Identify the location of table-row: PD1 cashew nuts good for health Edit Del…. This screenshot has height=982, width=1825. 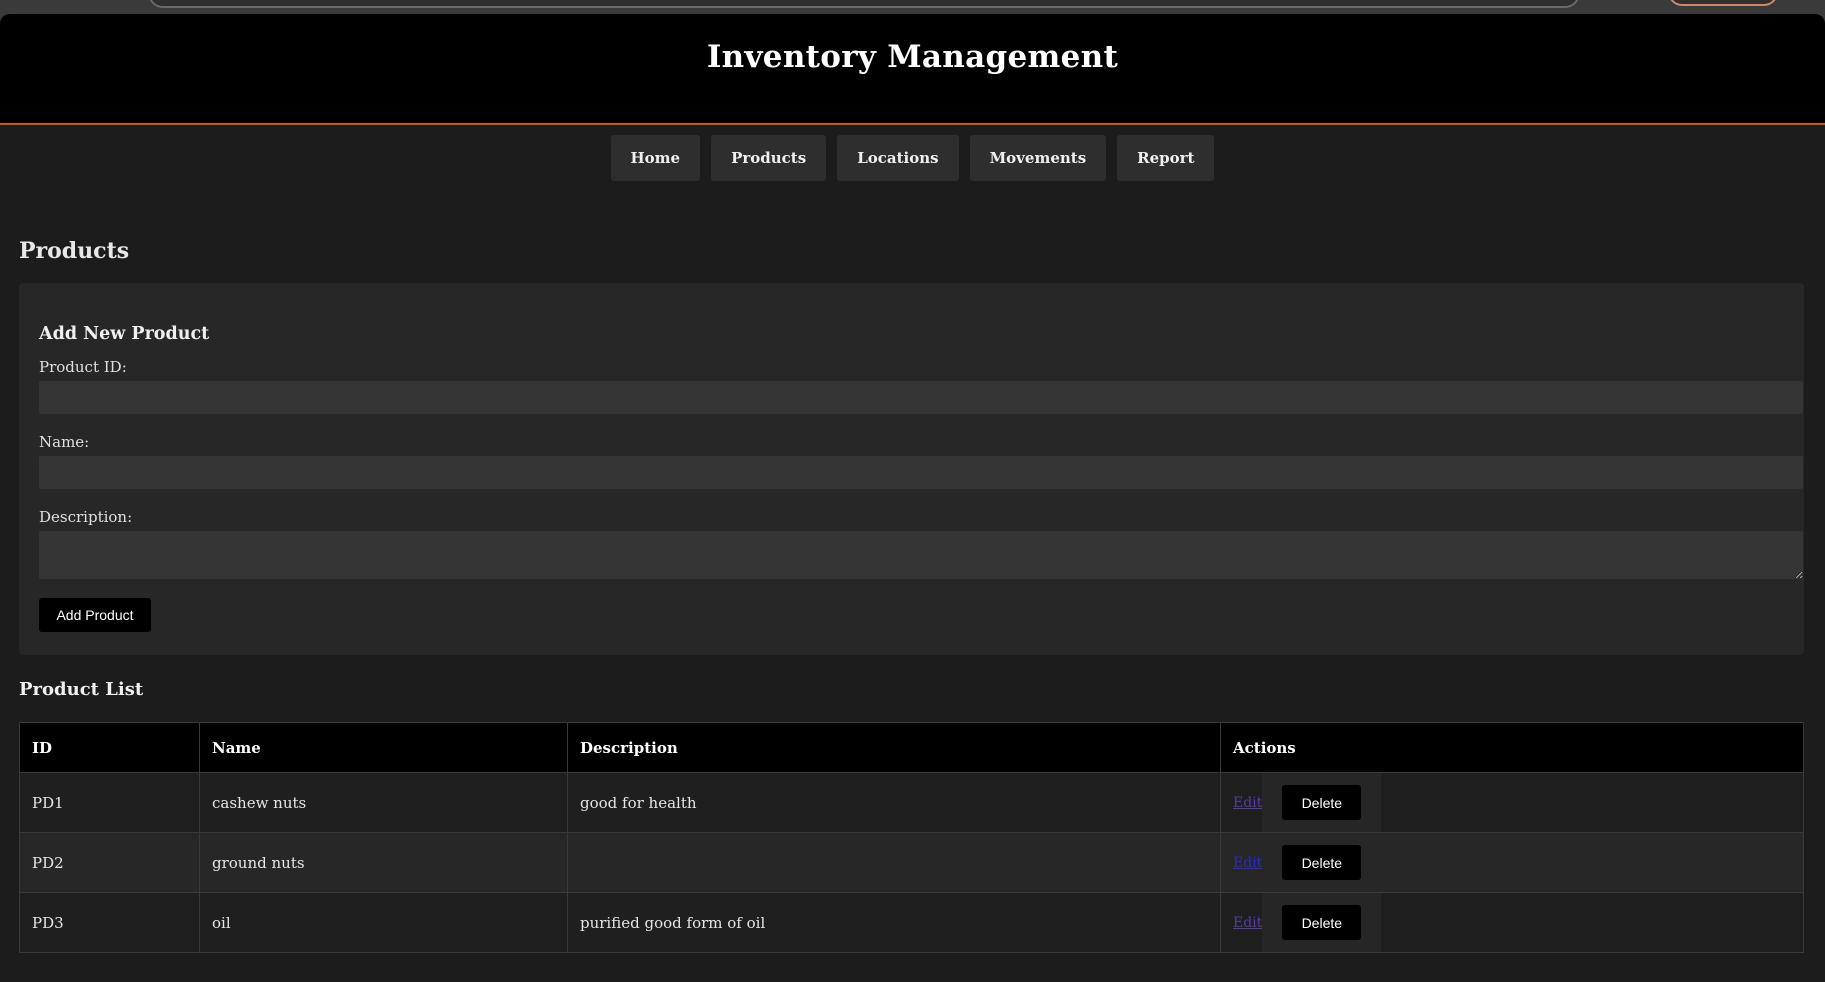
(911, 802).